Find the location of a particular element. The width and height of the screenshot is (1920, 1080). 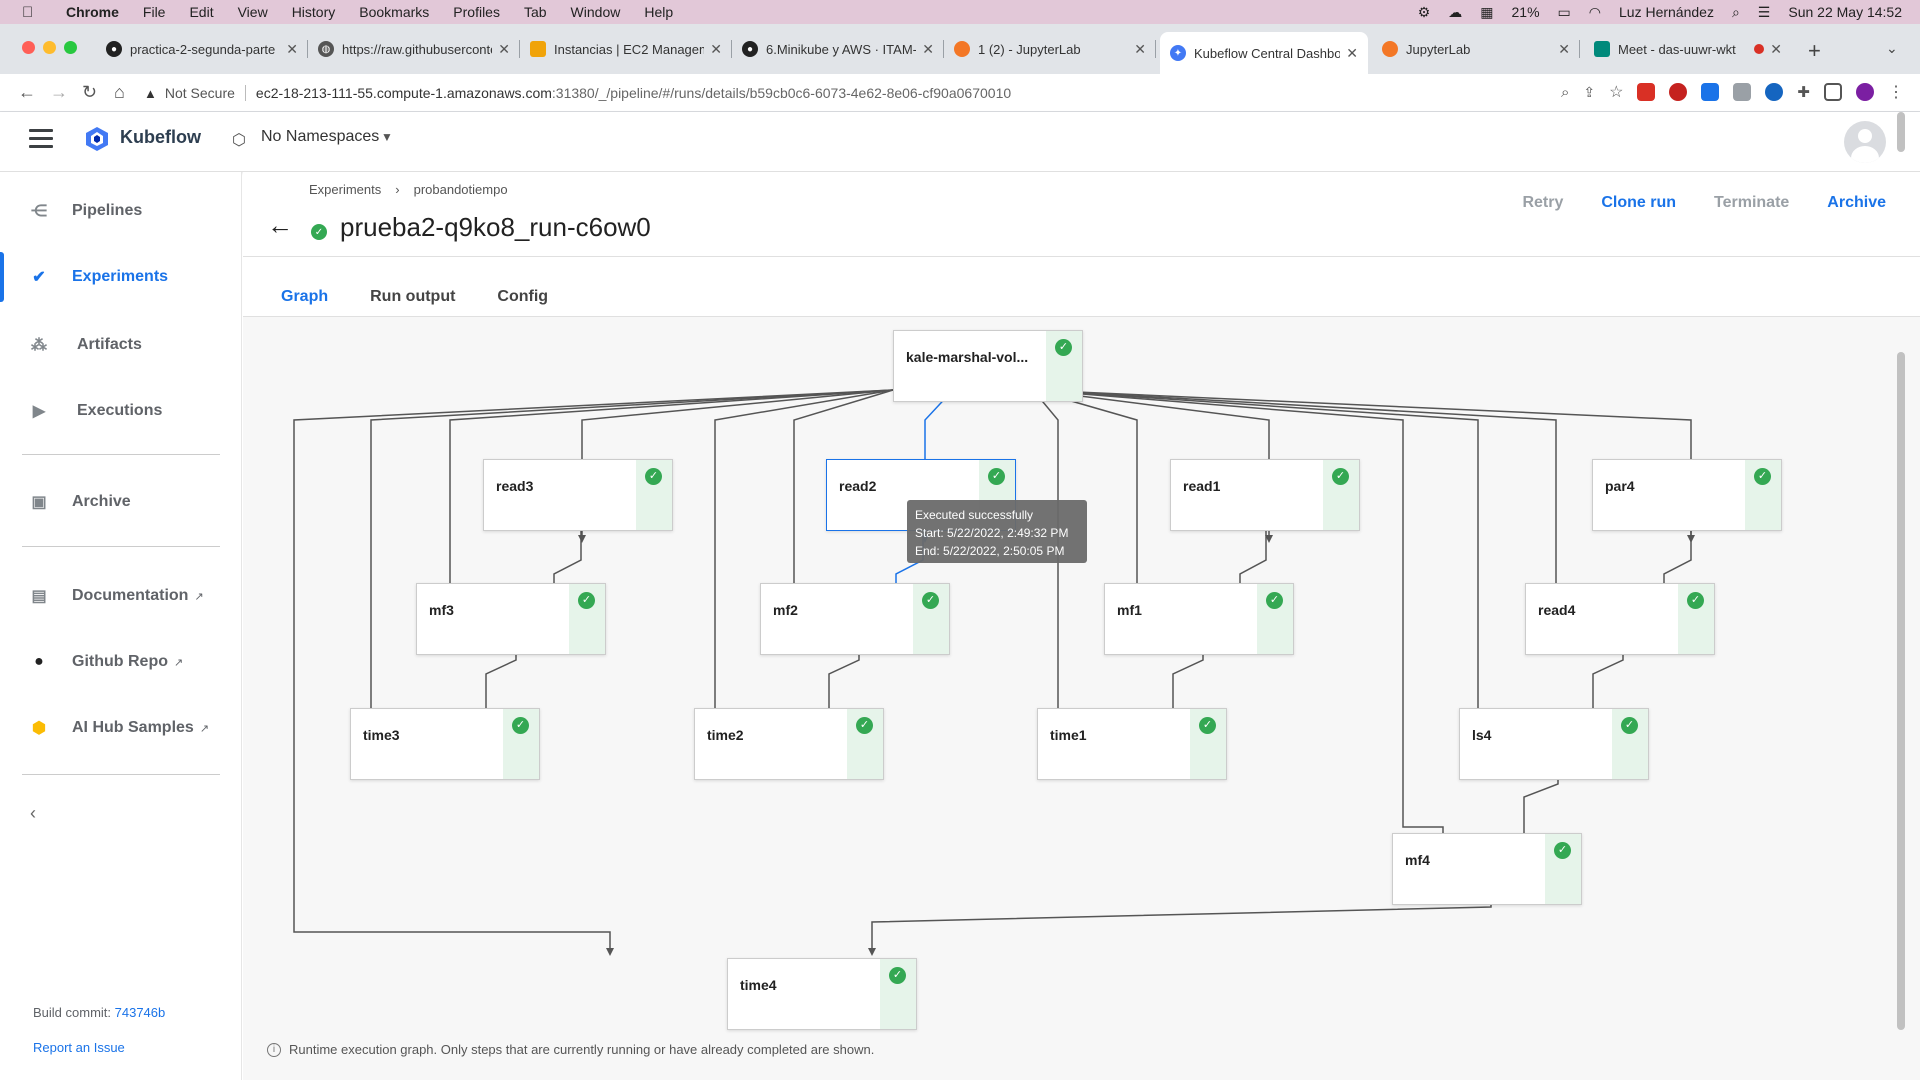

graph-node-read4: read4 ✓ is located at coordinates (1620, 619).